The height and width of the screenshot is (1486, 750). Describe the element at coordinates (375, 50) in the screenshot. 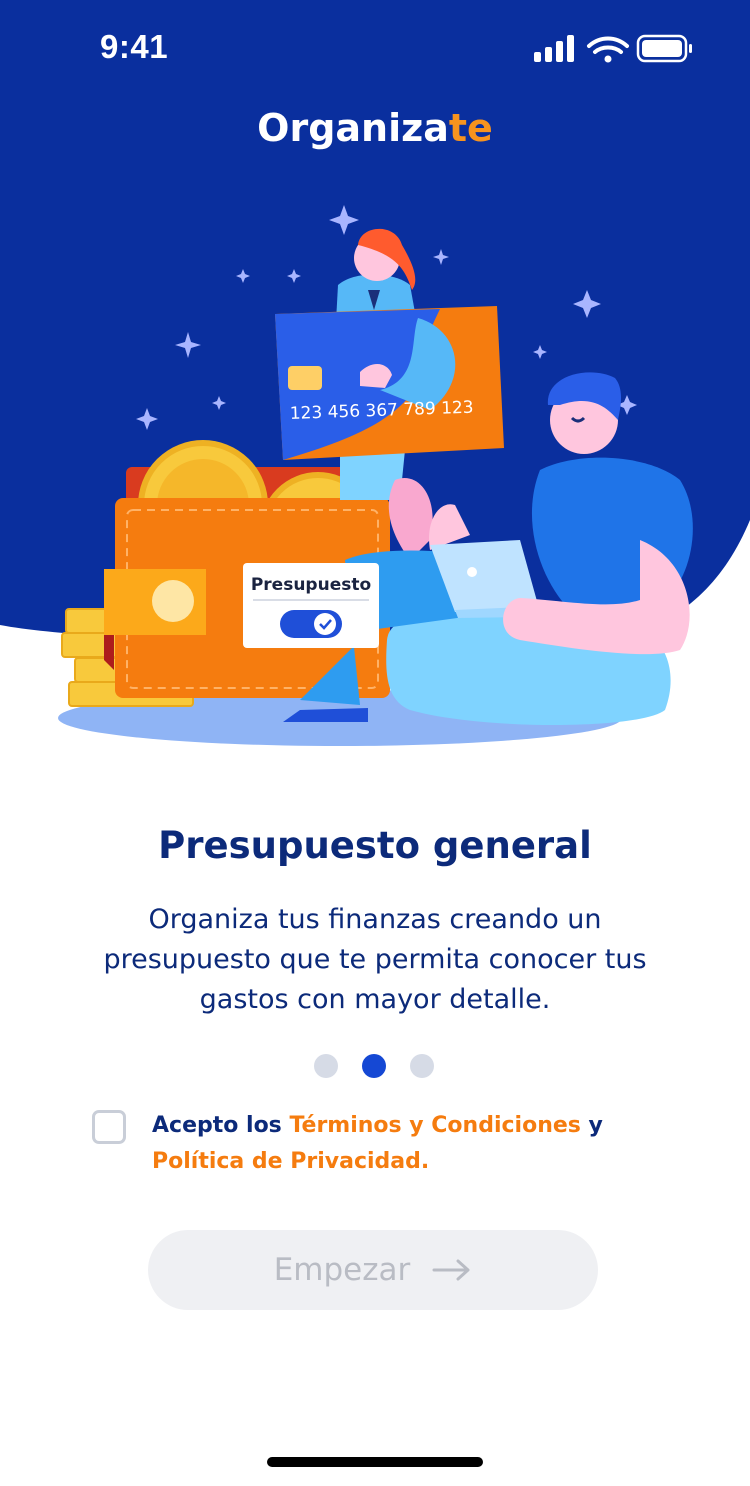

I see `status-bar: 9:41` at that location.